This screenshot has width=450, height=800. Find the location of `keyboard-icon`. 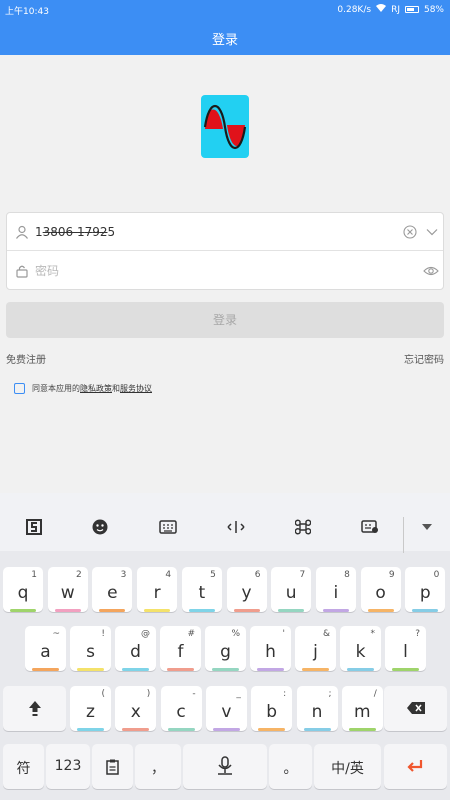

keyboard-icon is located at coordinates (168, 527).